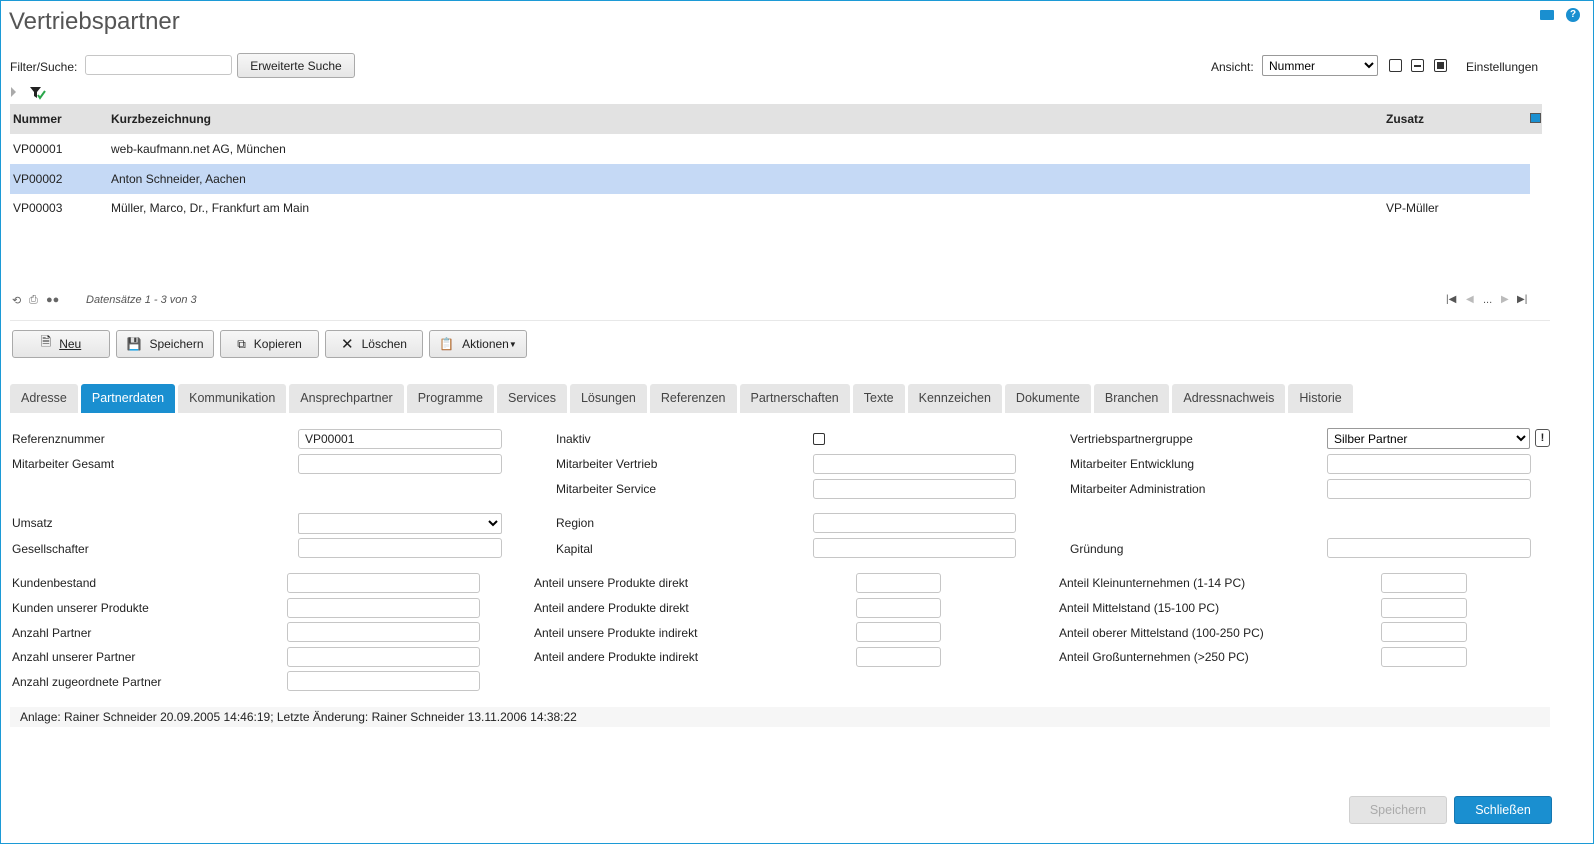 This screenshot has height=844, width=1594. I want to click on gruendung-field, so click(1429, 548).